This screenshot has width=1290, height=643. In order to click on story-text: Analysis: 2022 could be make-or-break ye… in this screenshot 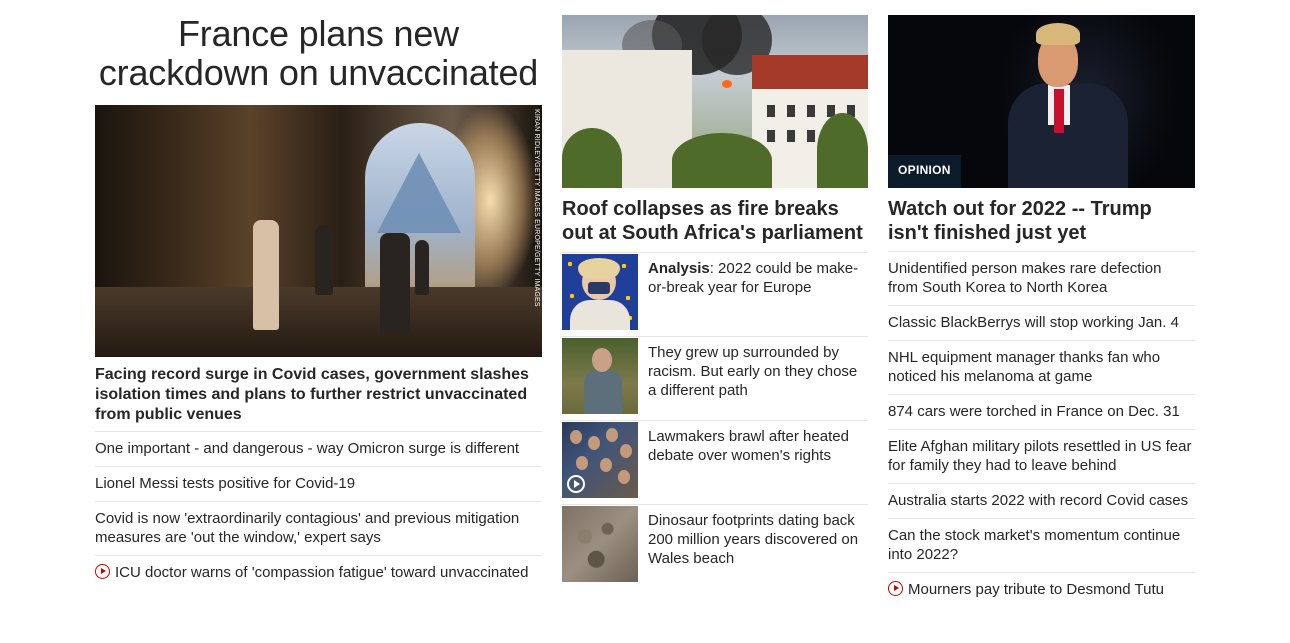, I will do `click(758, 297)`.